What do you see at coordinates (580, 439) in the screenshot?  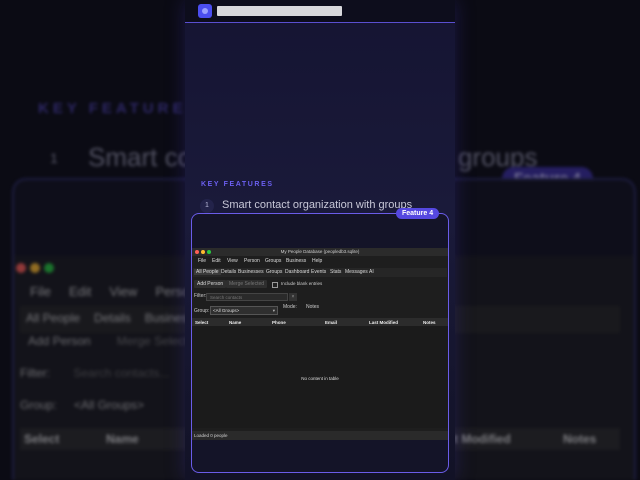 I see `bg-col: Notes` at bounding box center [580, 439].